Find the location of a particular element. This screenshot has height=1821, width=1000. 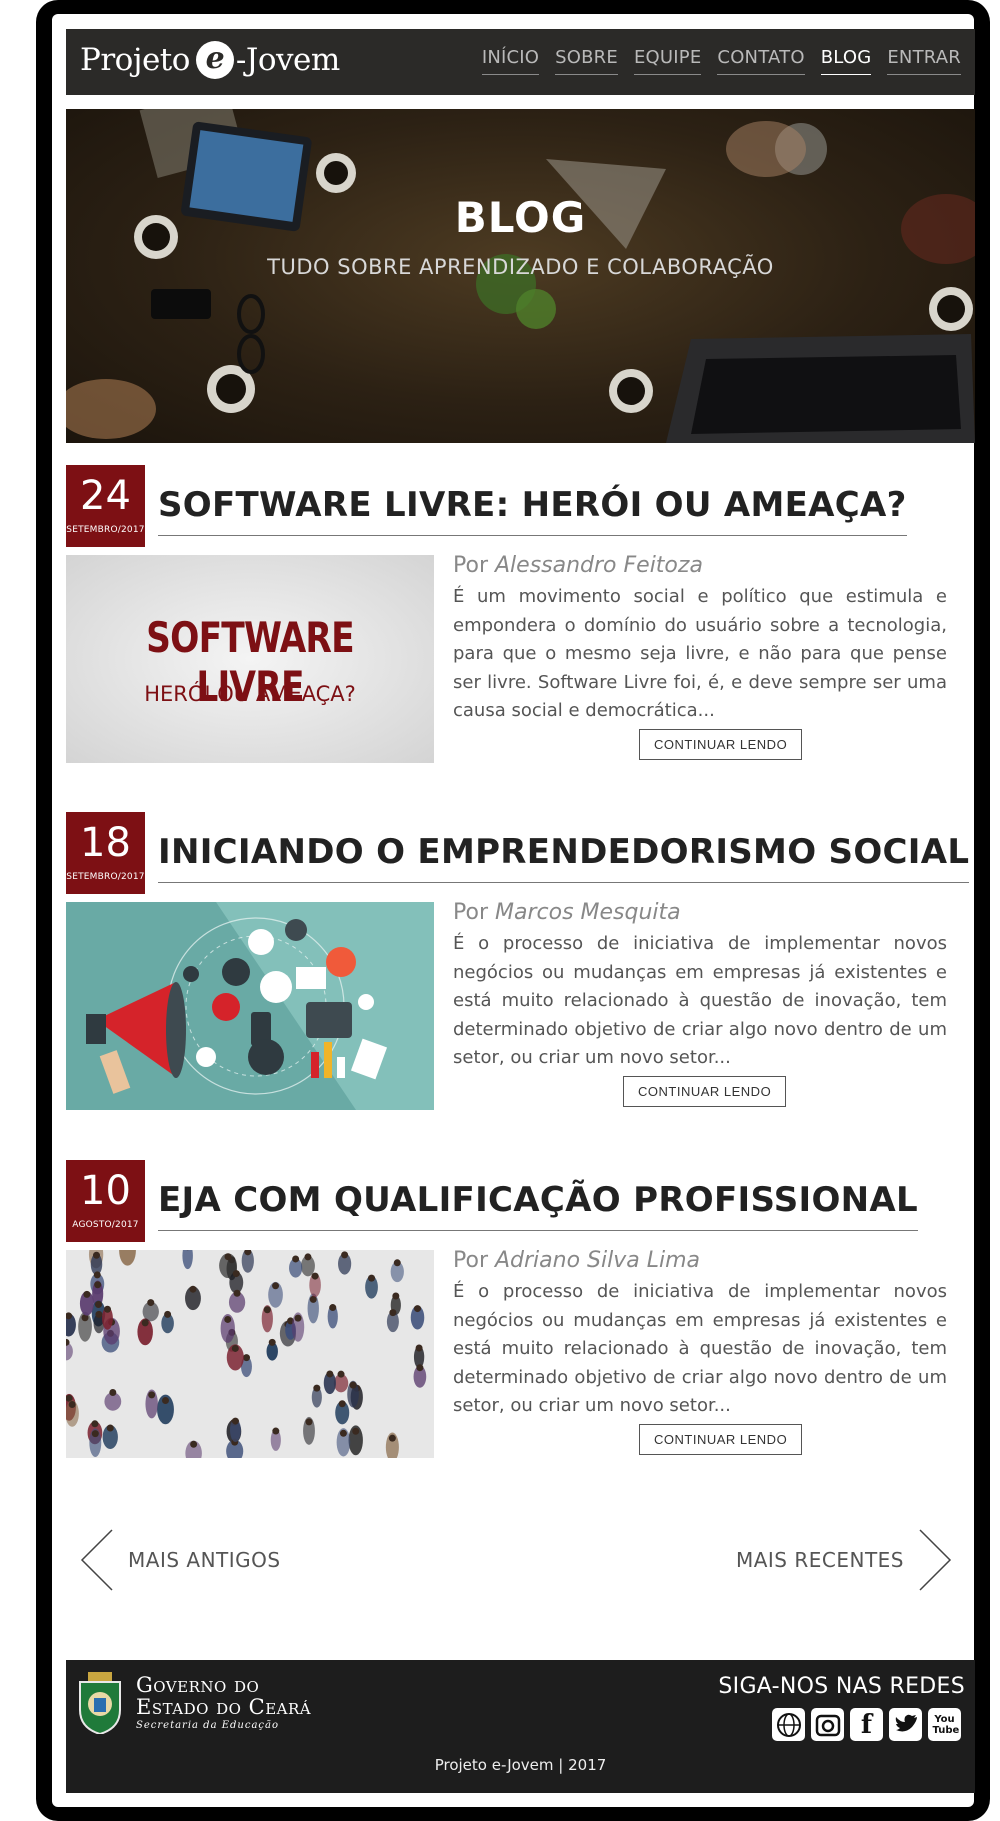

crowd-photo is located at coordinates (246, 1354).